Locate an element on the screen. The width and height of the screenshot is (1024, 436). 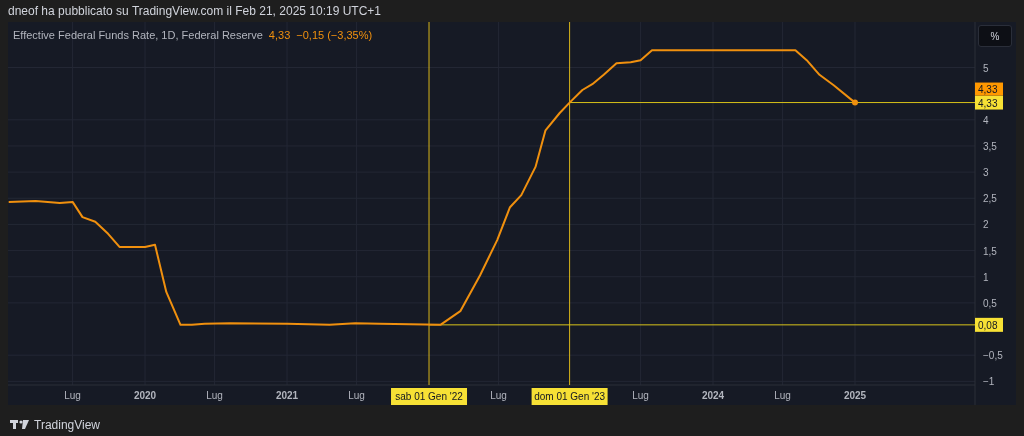
axis-label: −1 is located at coordinates (989, 382).